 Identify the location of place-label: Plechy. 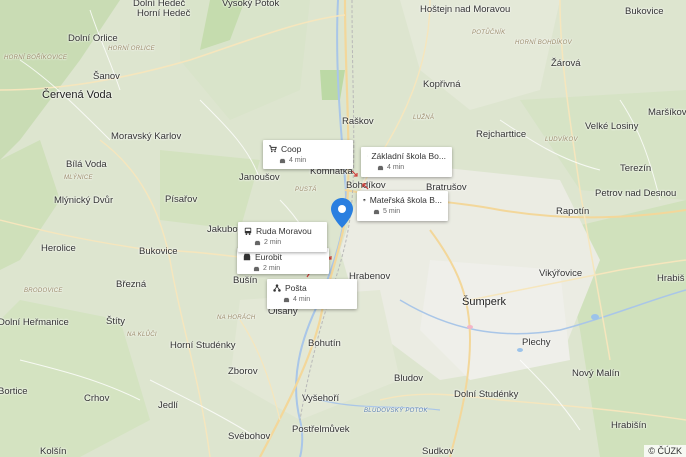
(536, 342).